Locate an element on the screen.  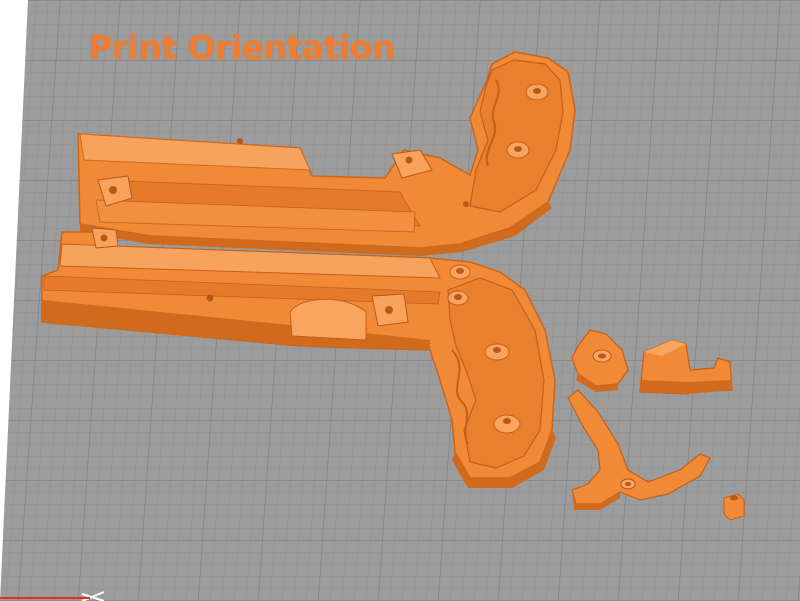
small-pin-part is located at coordinates (734, 507).